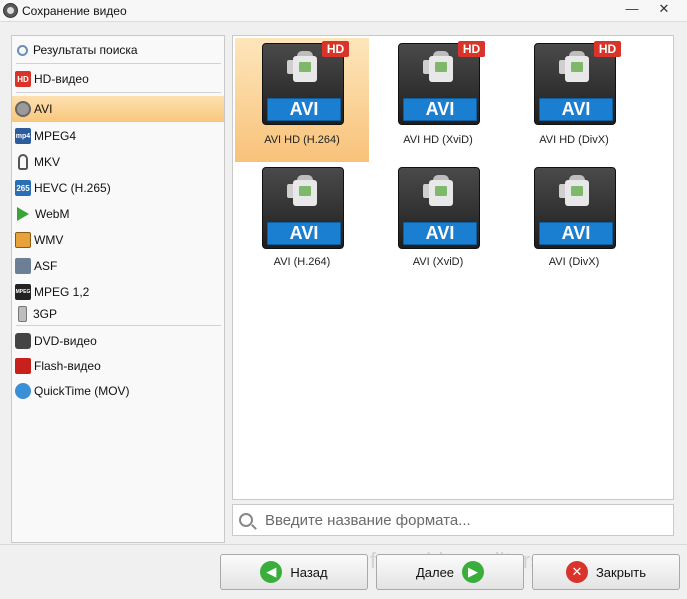 The width and height of the screenshot is (687, 599). I want to click on sidebar-item-webm: WebM, so click(118, 214).